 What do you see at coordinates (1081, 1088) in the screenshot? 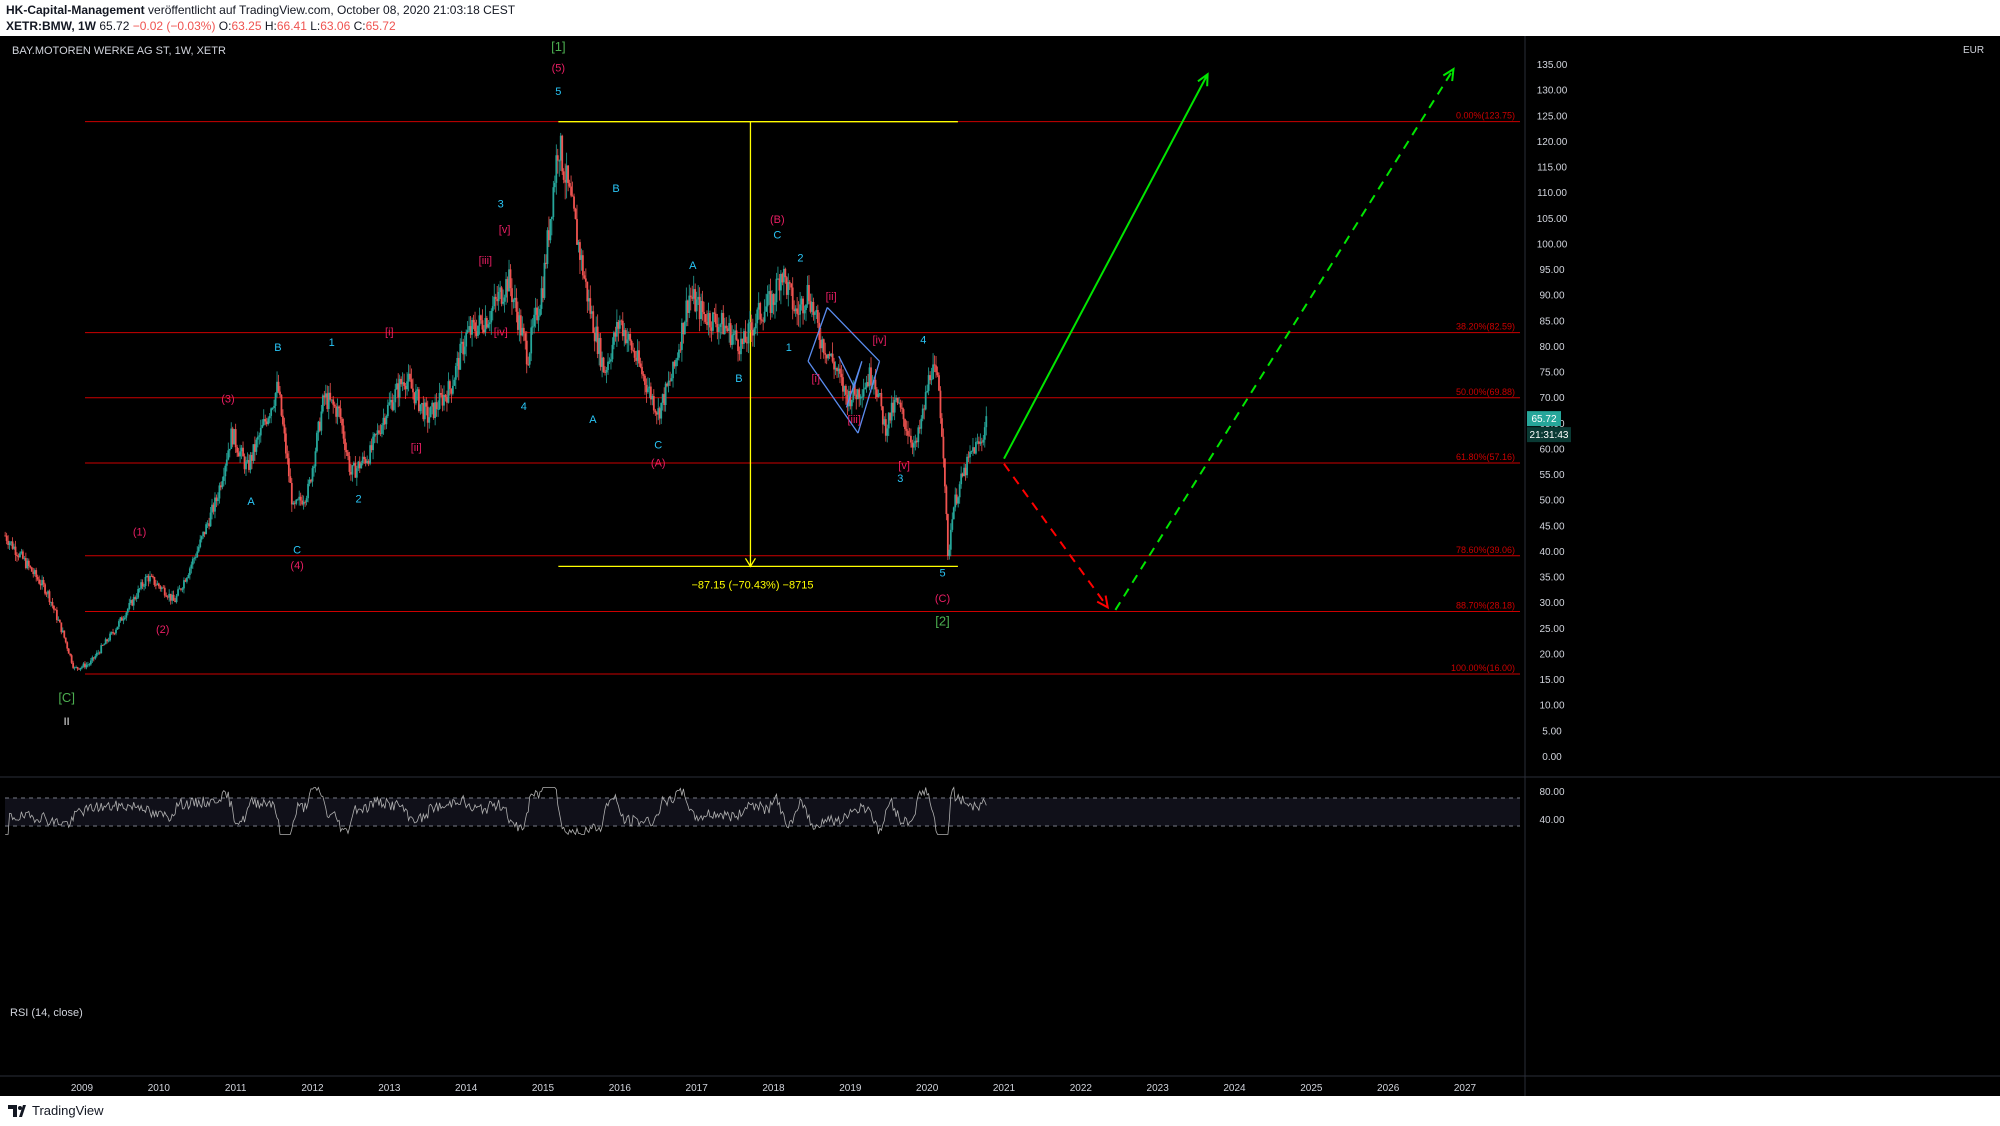
I see `x-tick-label: 2022` at bounding box center [1081, 1088].